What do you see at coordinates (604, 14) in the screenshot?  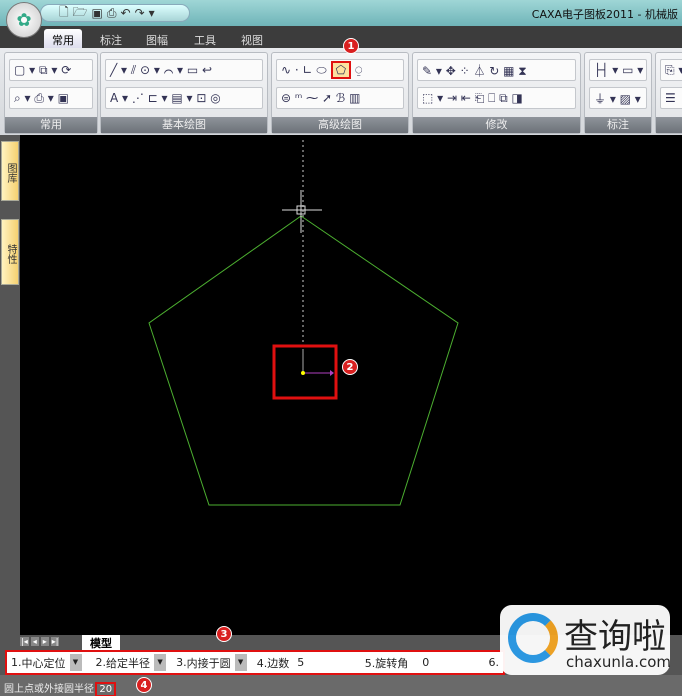 I see `window-title: CAXA电子图板2011 - 机械版` at bounding box center [604, 14].